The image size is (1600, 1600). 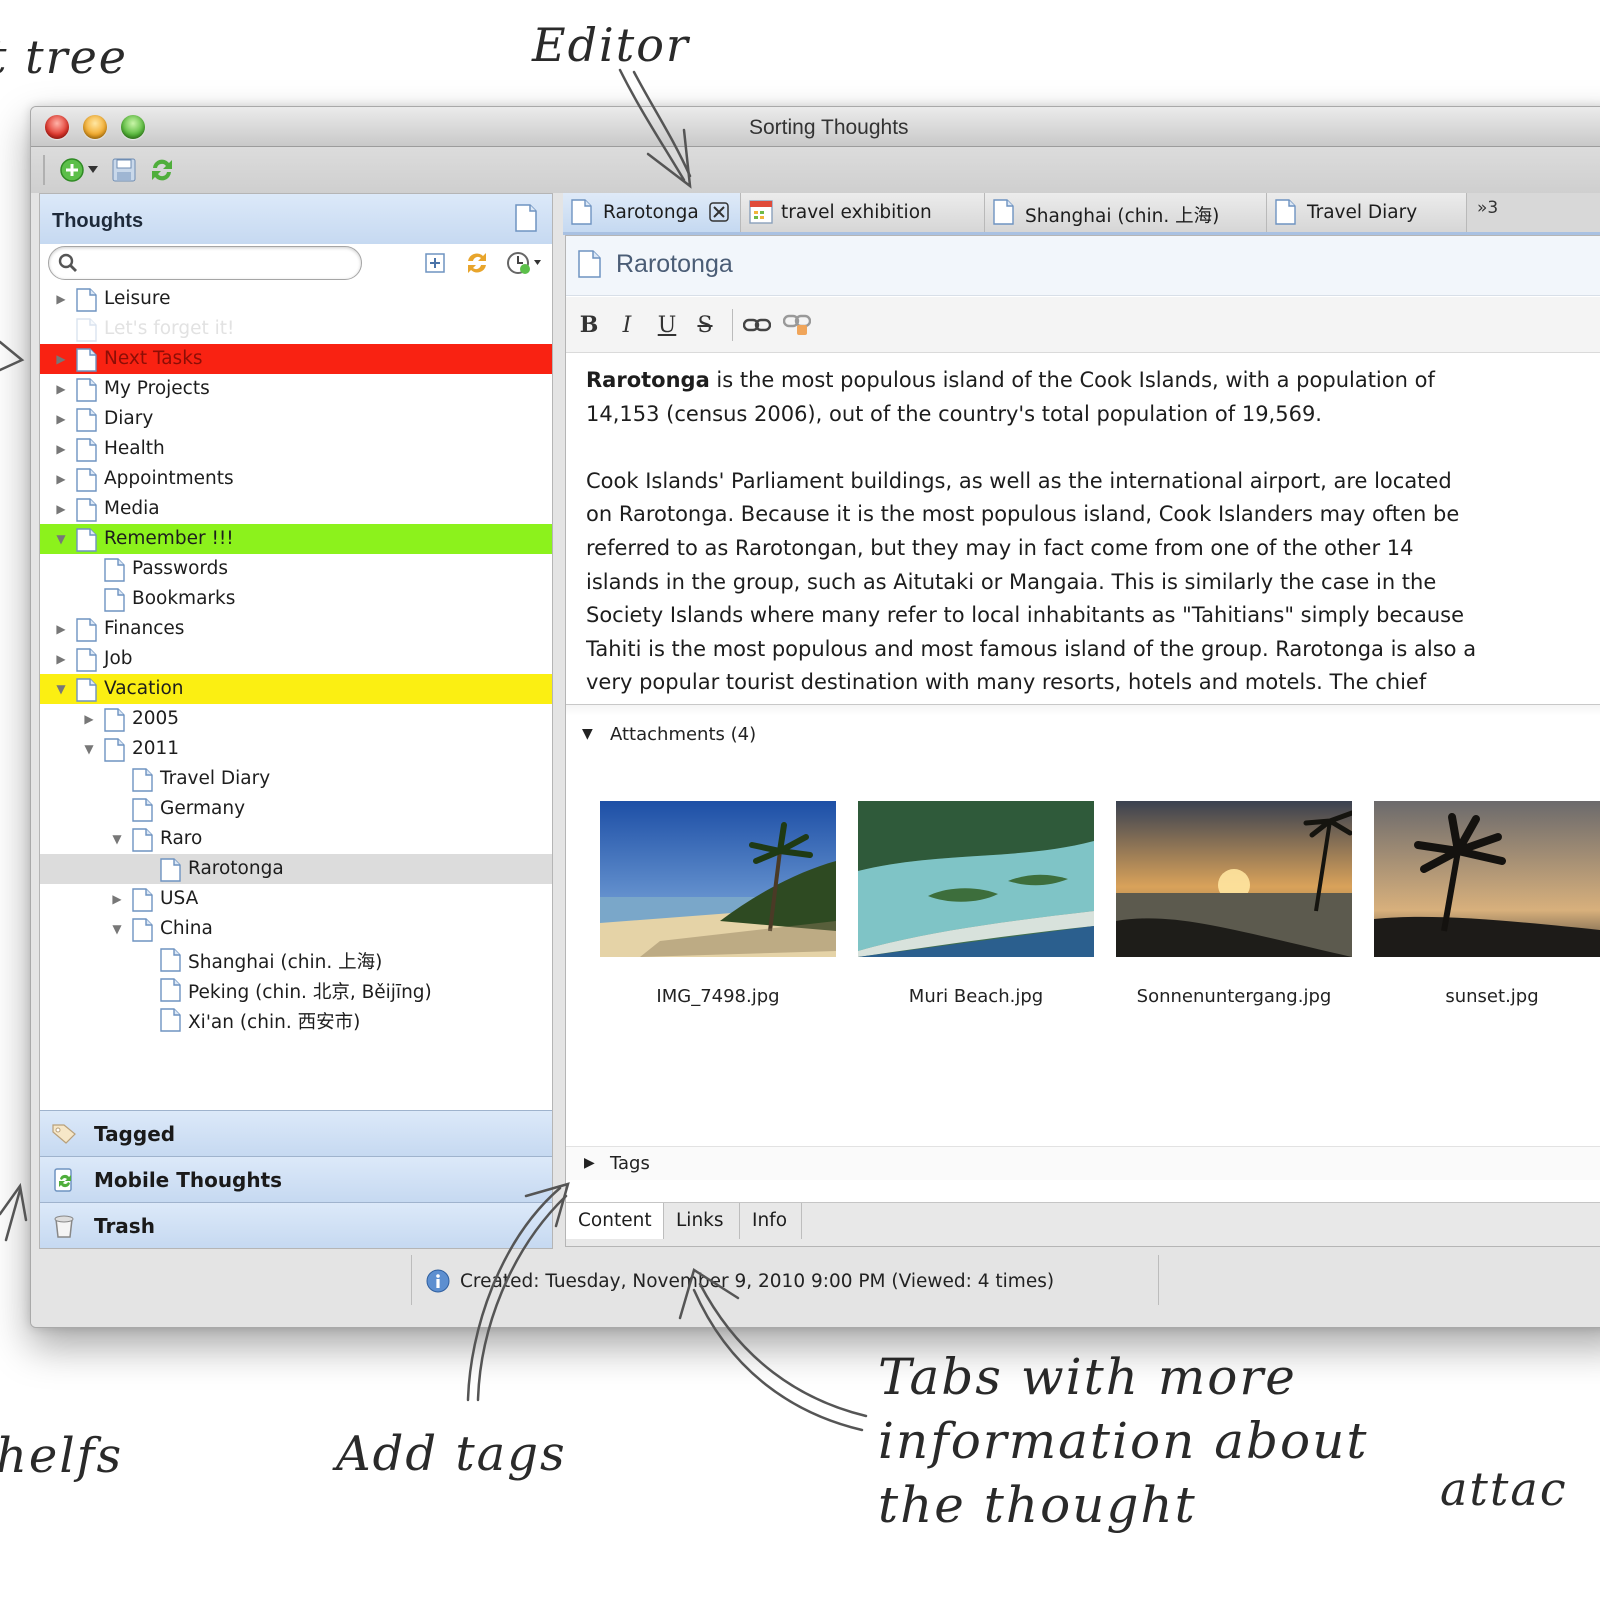 I want to click on shelf-mobile-thoughts: Mobile Thoughts, so click(x=296, y=1179).